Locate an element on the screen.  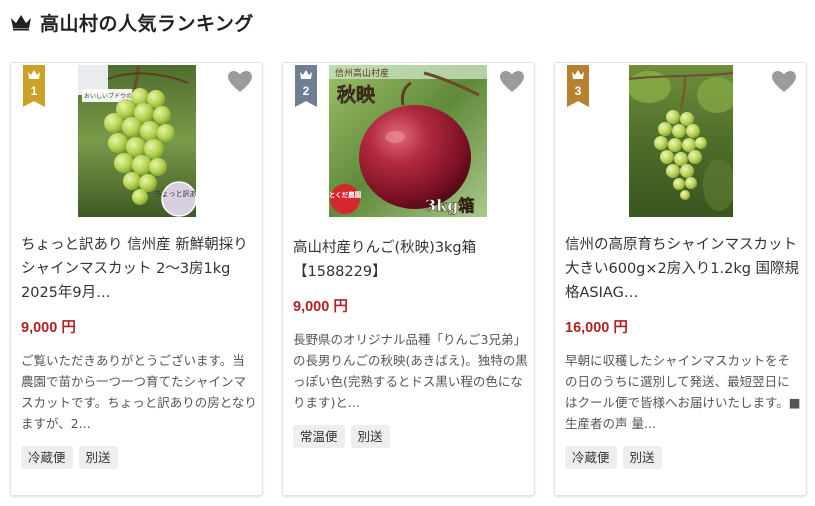
image-box-label: 3kg箱 is located at coordinates (449, 205).